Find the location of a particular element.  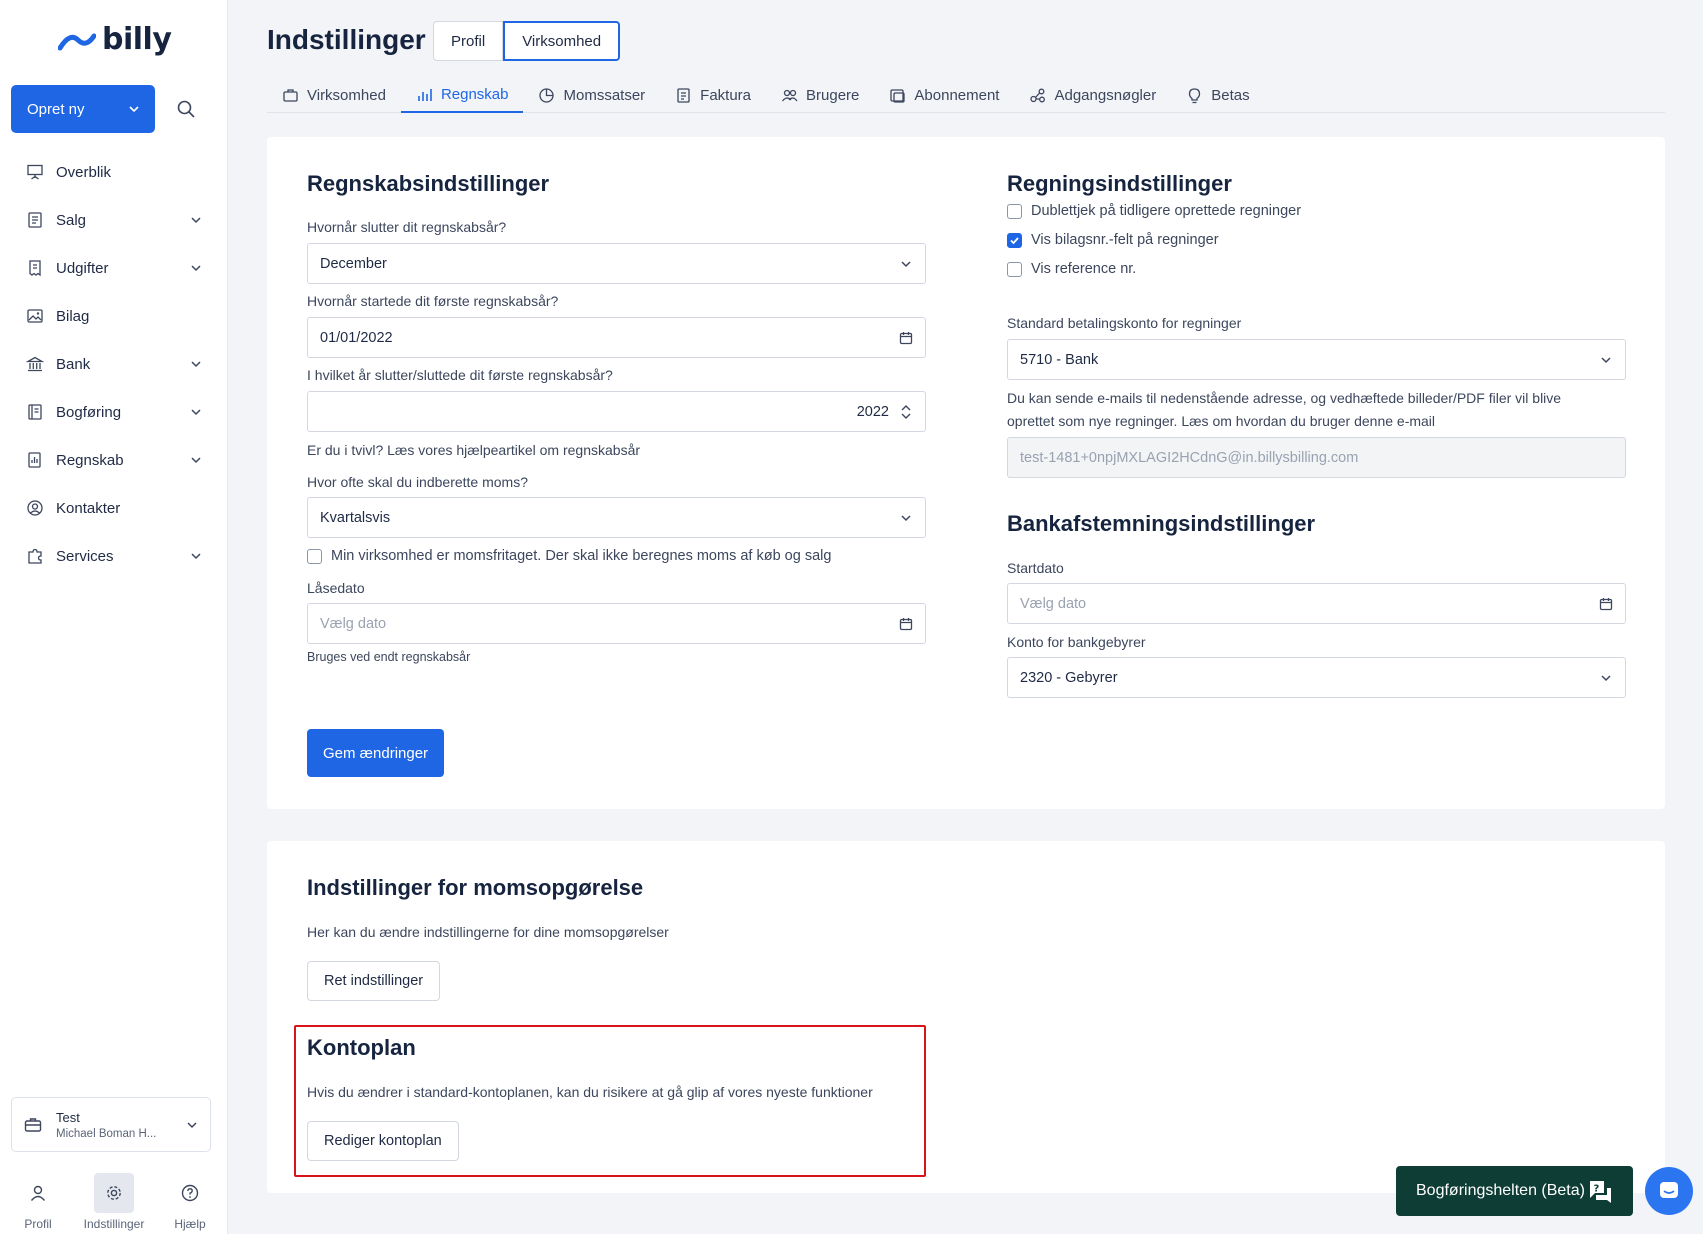

tab-virksomhed: Virksomhed is located at coordinates (334, 95).